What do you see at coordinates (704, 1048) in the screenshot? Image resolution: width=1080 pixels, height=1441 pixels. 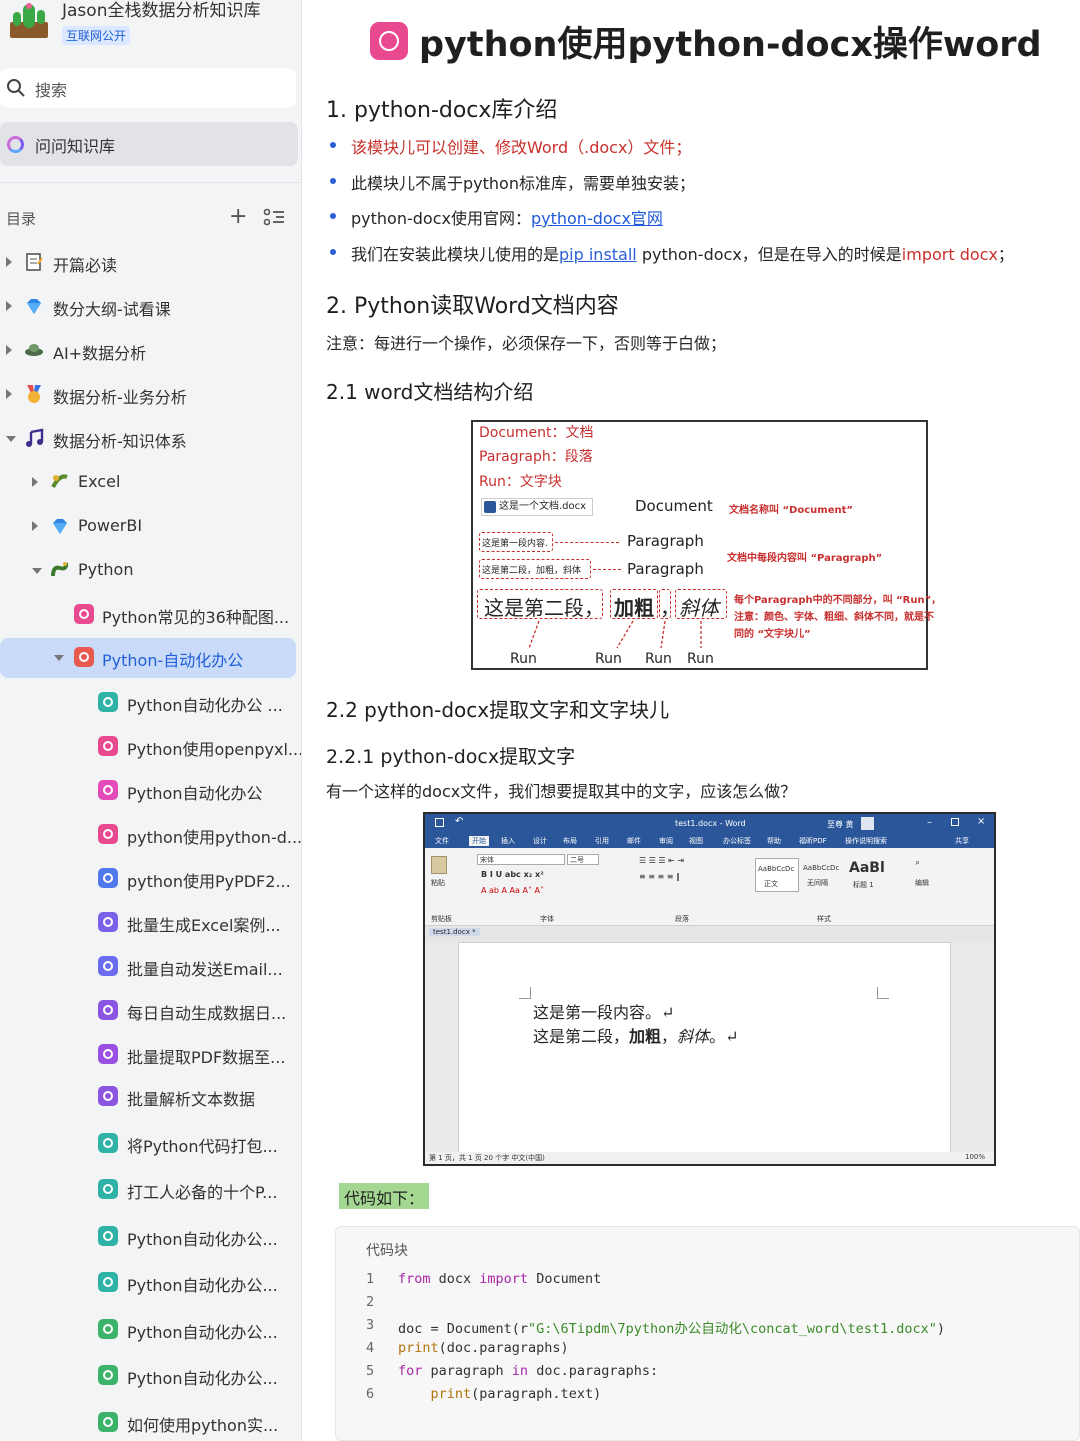 I see `word-page: 这是第一段内容。↵ 这是第二段，加粗，斜体。↵` at bounding box center [704, 1048].